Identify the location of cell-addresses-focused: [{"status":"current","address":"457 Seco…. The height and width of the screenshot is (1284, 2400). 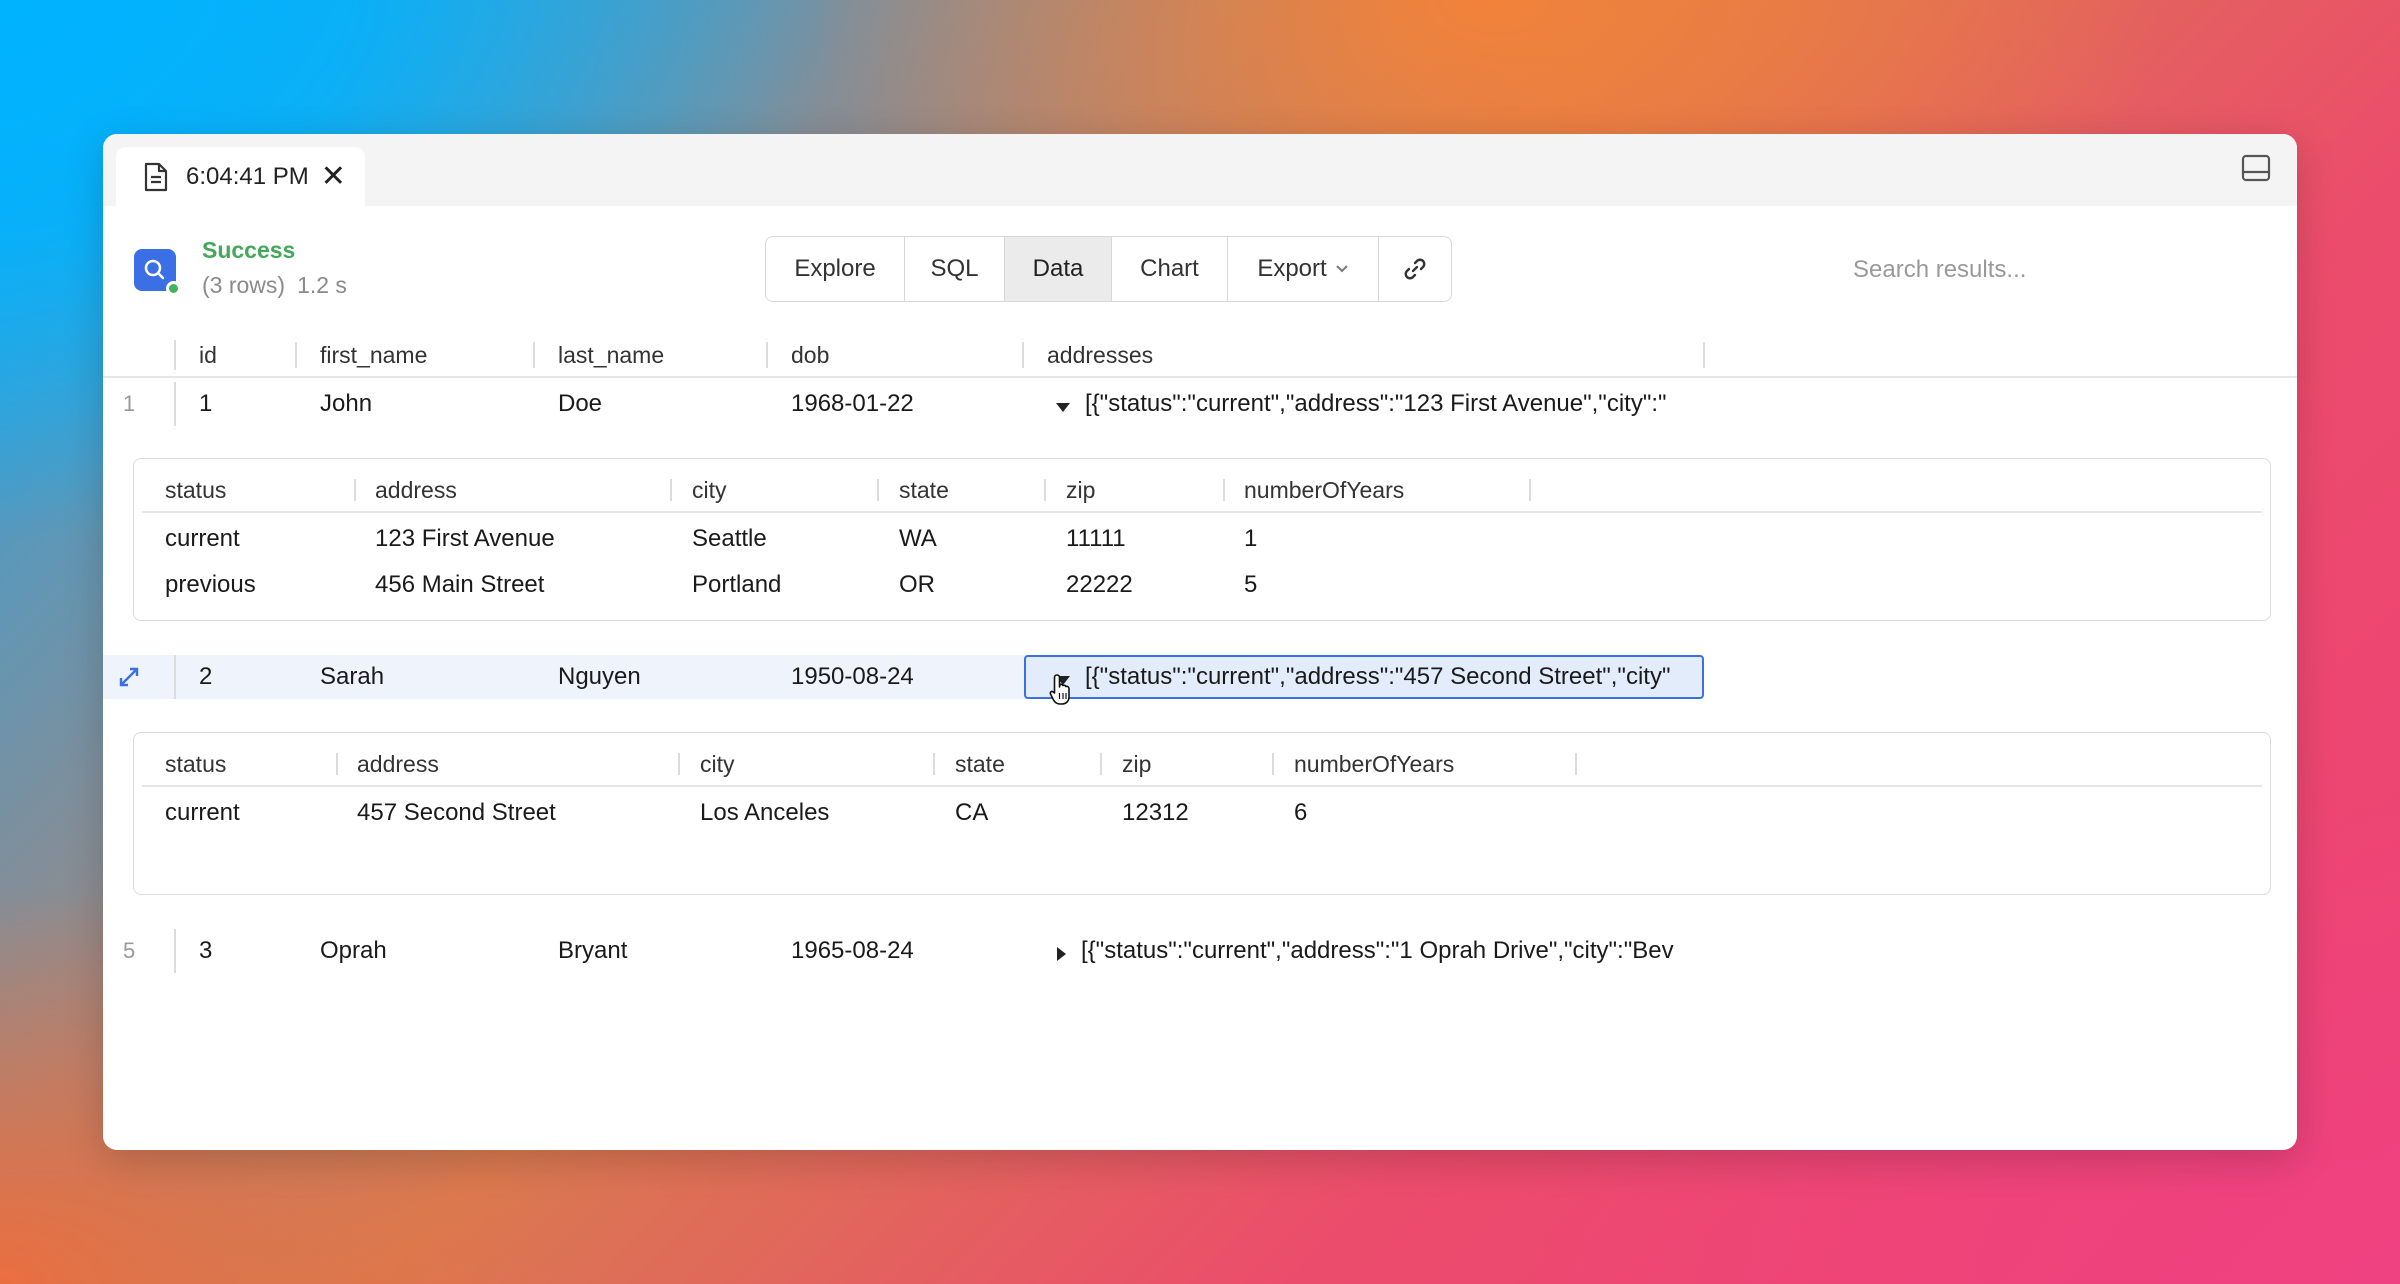
(1364, 677).